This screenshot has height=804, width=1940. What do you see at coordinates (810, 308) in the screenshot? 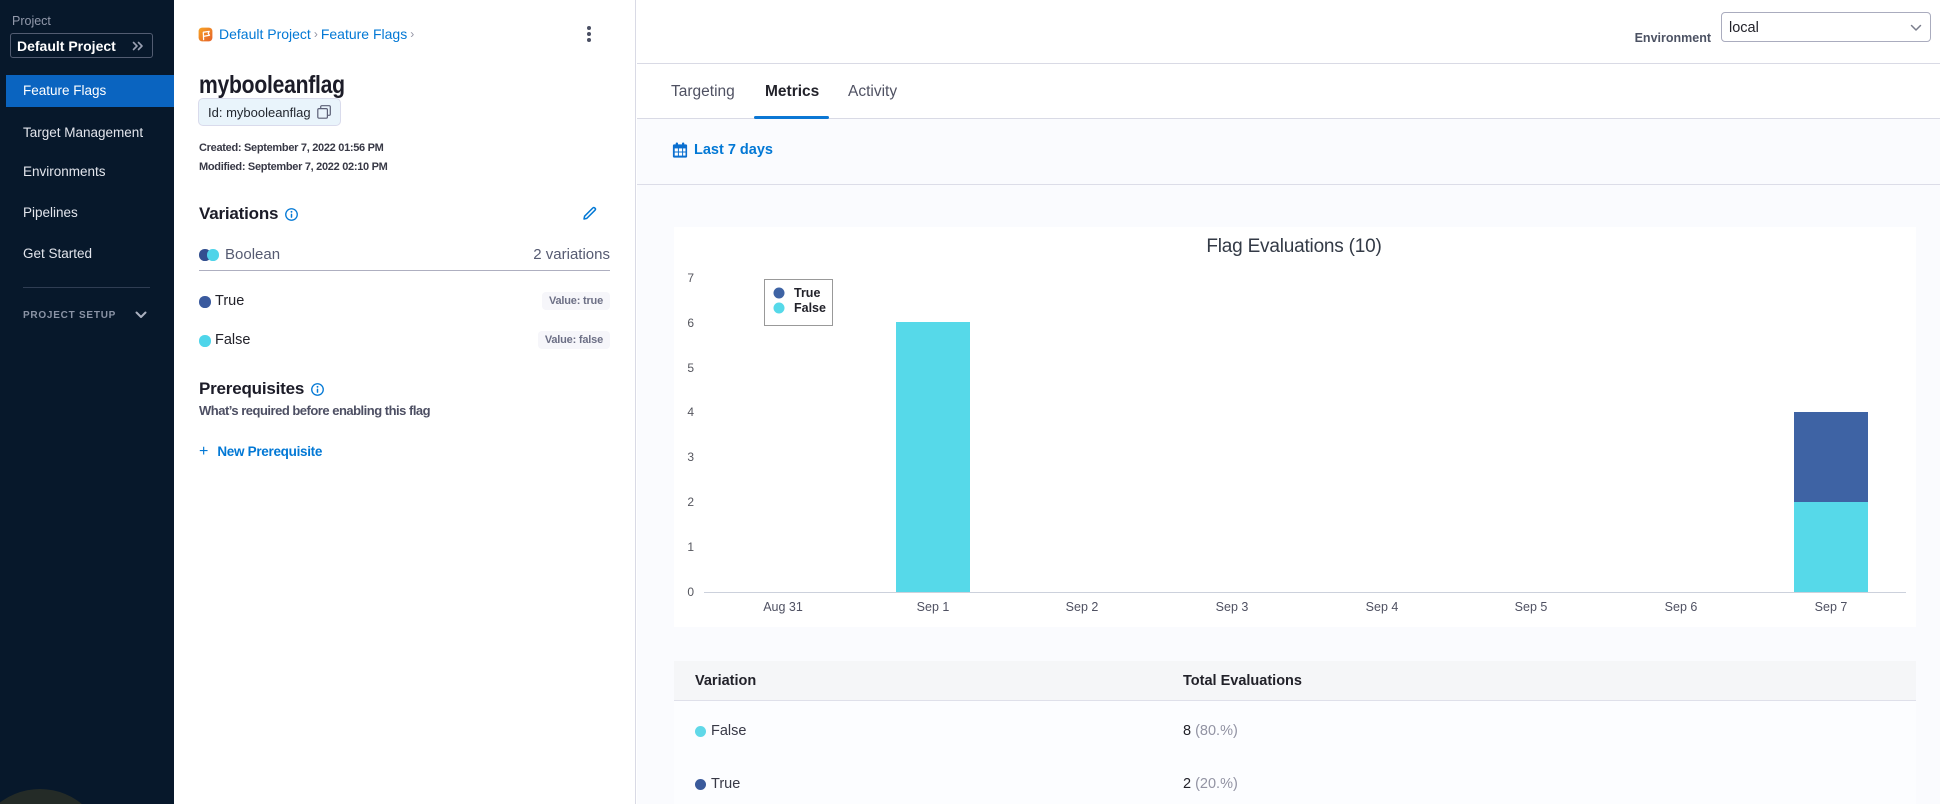
I see `svg-text: False` at bounding box center [810, 308].